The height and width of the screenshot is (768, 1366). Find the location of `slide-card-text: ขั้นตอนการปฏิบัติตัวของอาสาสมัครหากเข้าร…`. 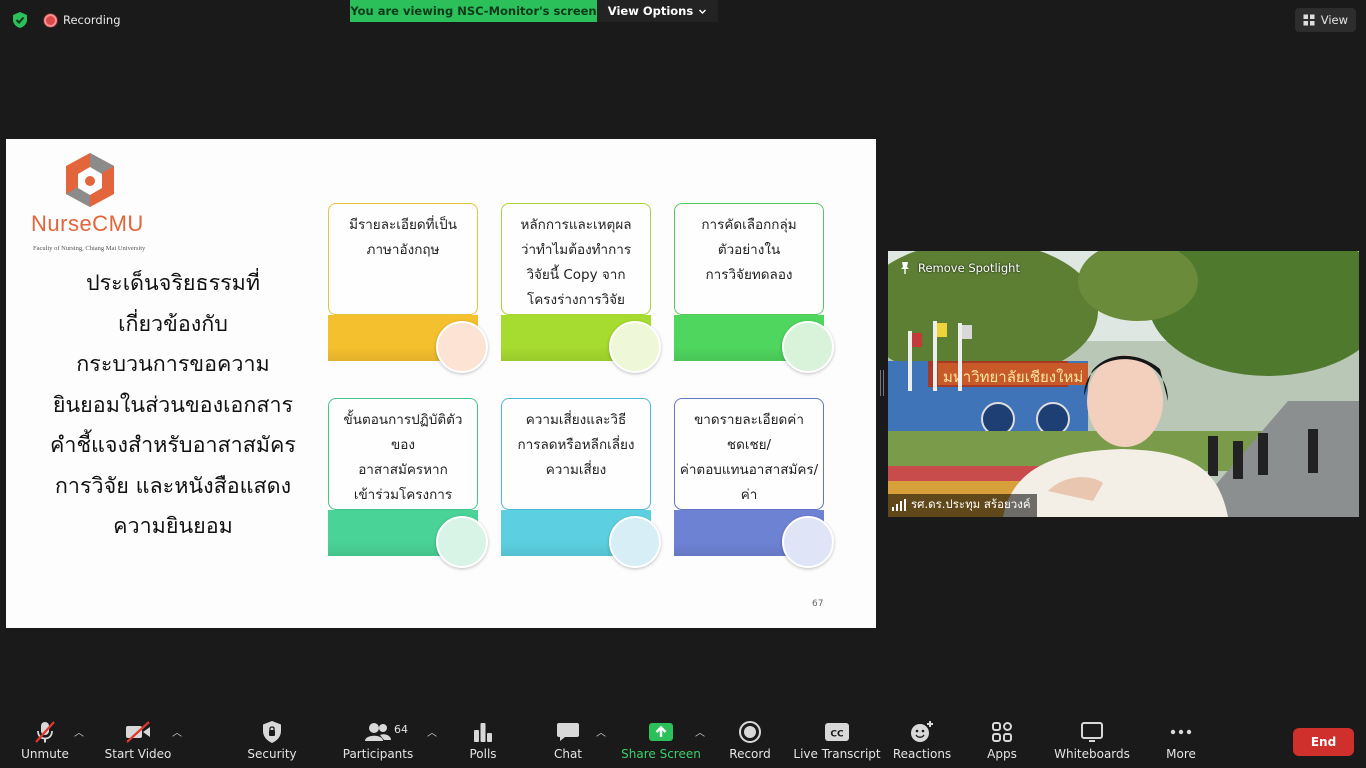

slide-card-text: ขั้นตอนการปฏิบัติตัวของอาสาสมัครหากเข้าร… is located at coordinates (403, 458).